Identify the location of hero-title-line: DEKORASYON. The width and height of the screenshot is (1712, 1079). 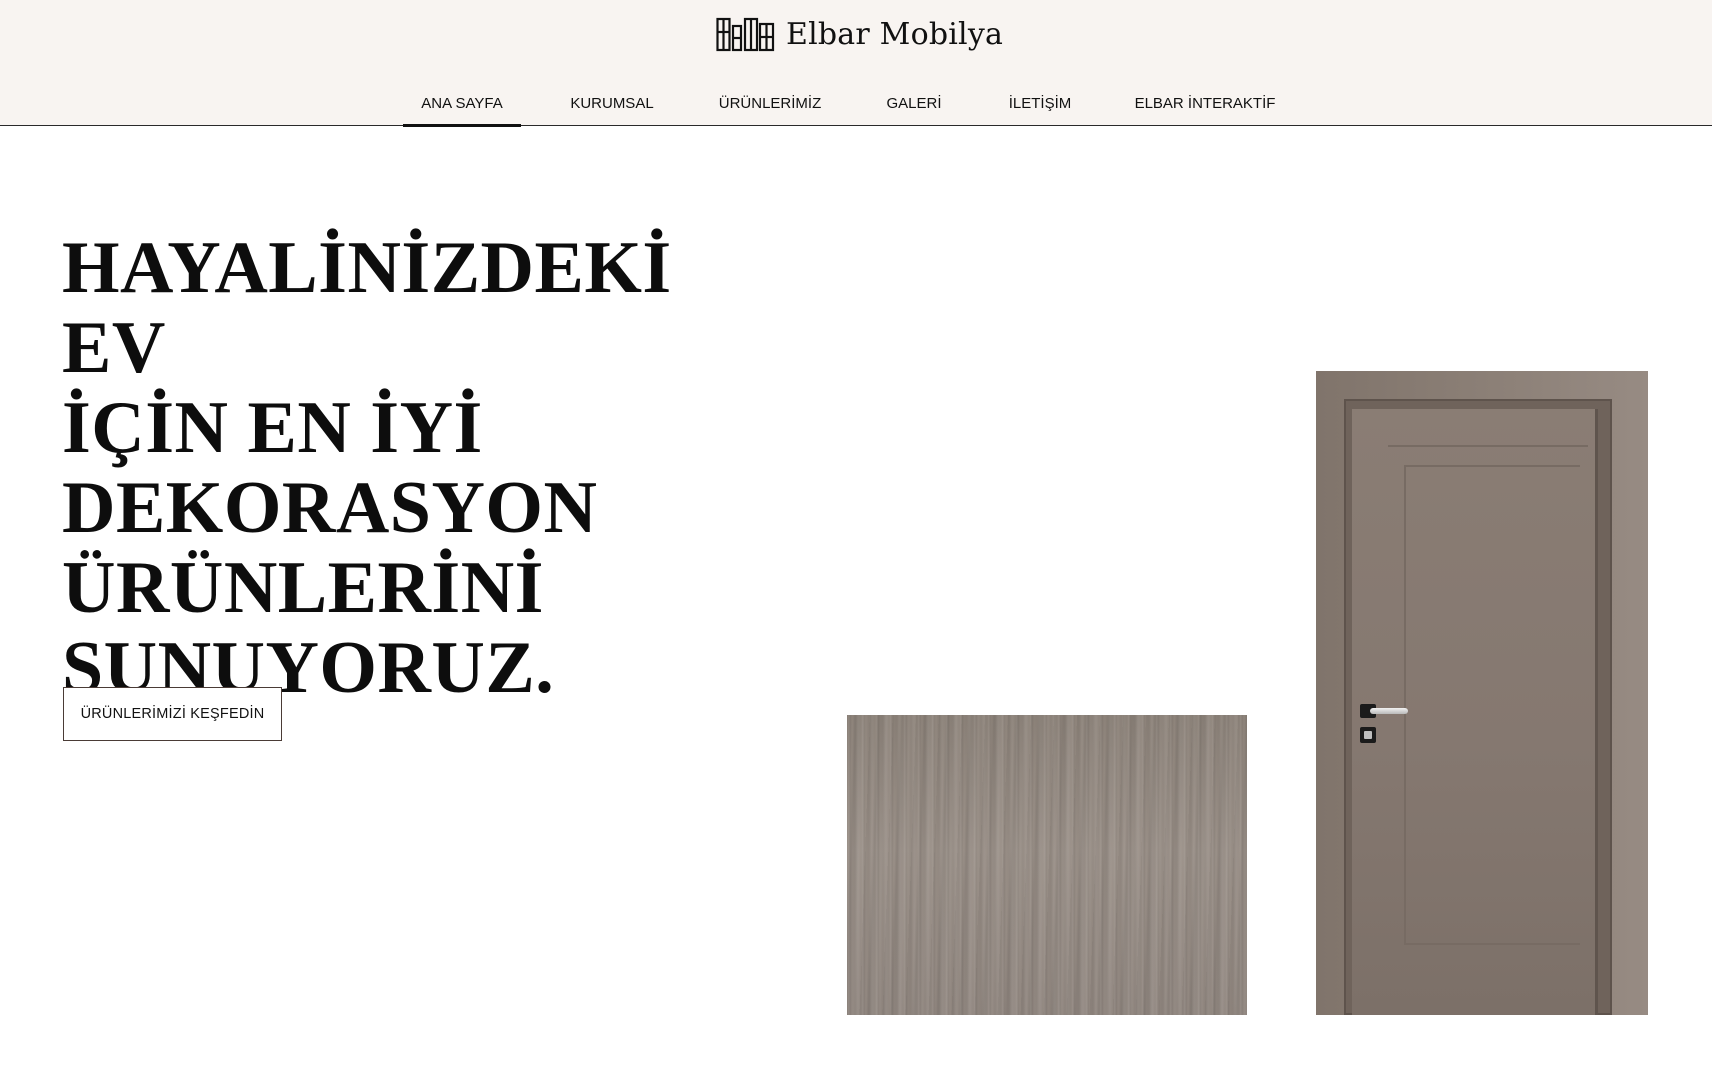
(330, 508).